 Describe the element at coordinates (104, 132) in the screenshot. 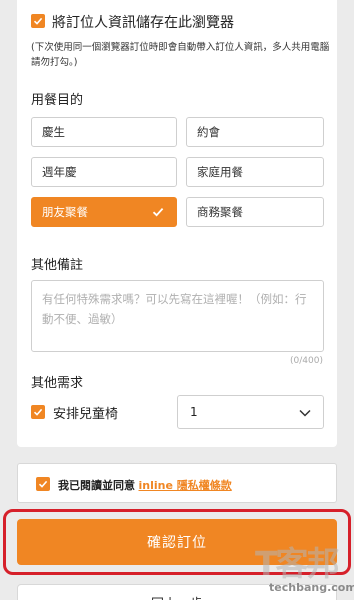

I see `purpose-option-birthday: 慶生` at that location.